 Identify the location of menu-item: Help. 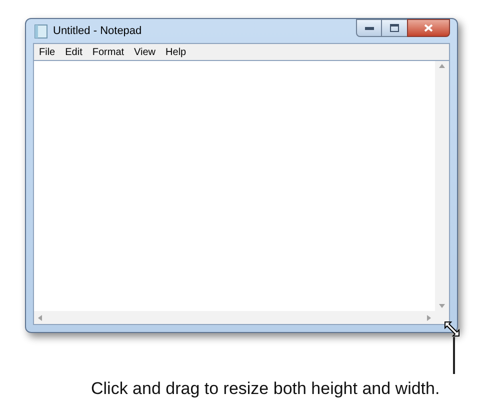
(176, 52).